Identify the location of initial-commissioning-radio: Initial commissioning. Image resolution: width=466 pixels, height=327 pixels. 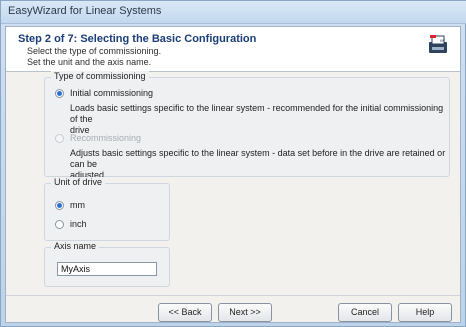
(104, 93).